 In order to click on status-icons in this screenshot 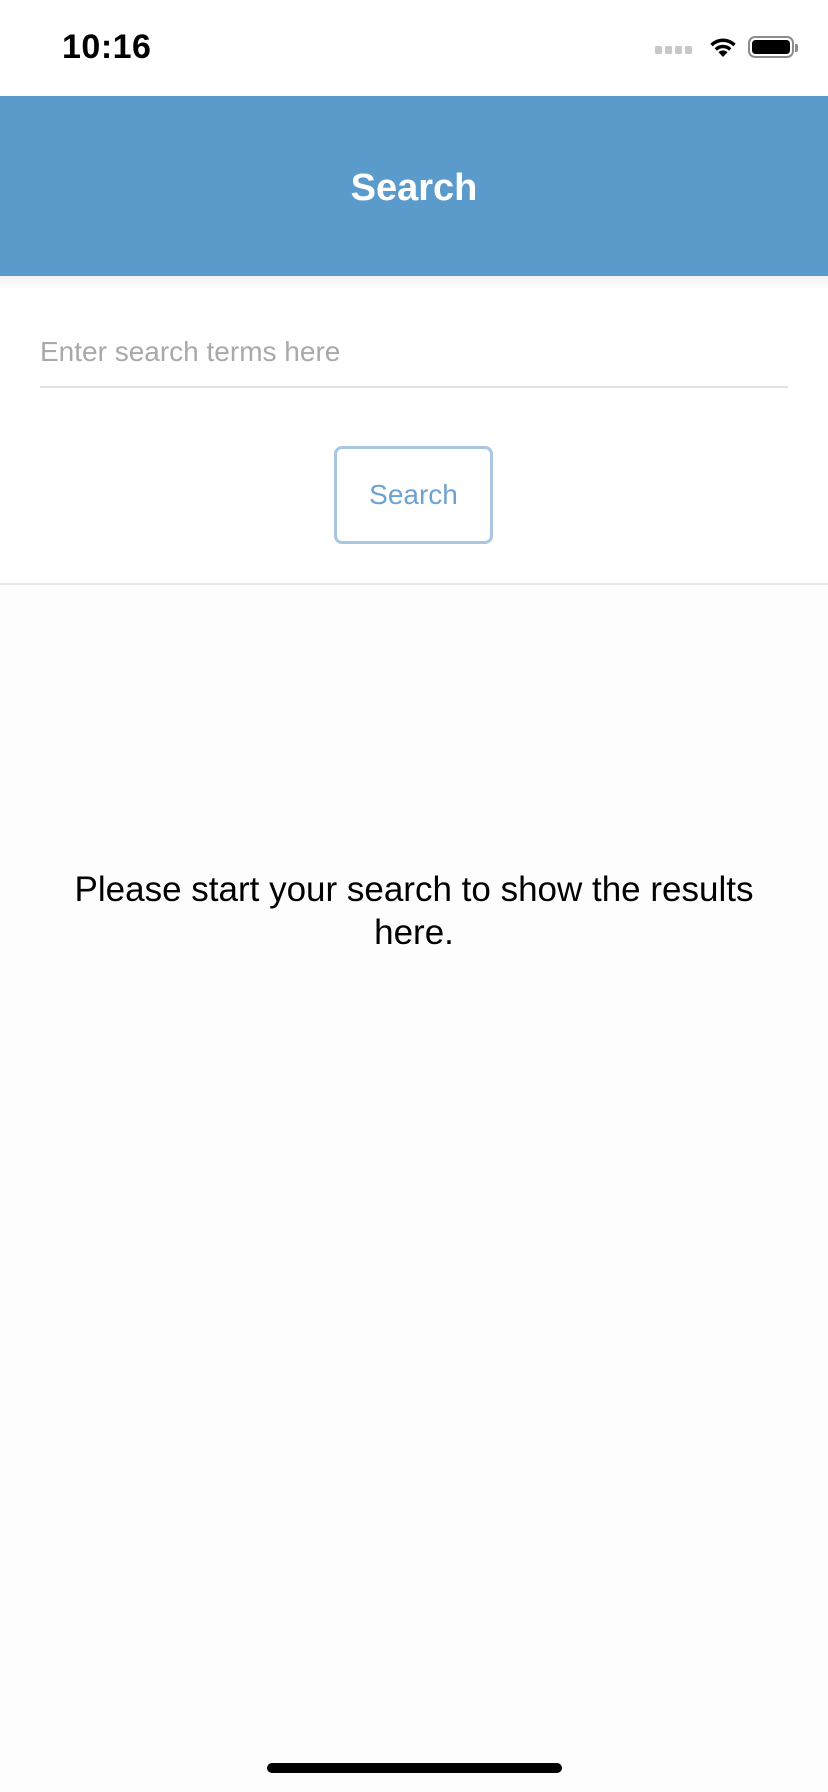, I will do `click(726, 47)`.